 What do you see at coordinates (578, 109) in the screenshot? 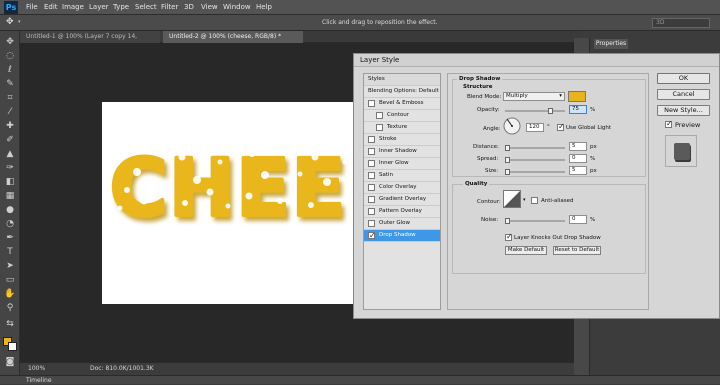
I see `opacity-input: 75` at bounding box center [578, 109].